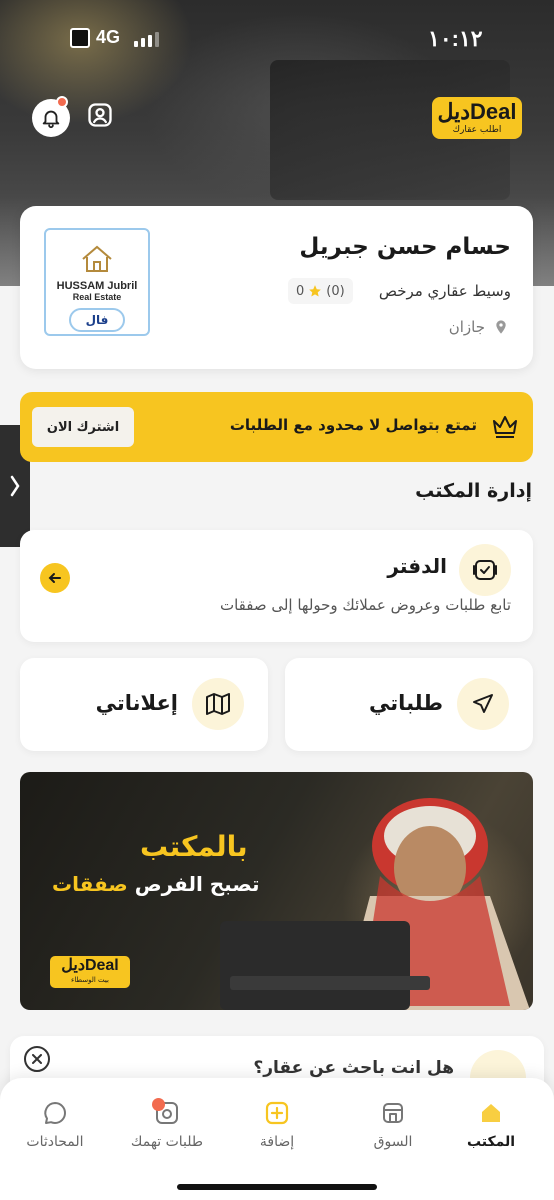  I want to click on star-icon, so click(315, 291).